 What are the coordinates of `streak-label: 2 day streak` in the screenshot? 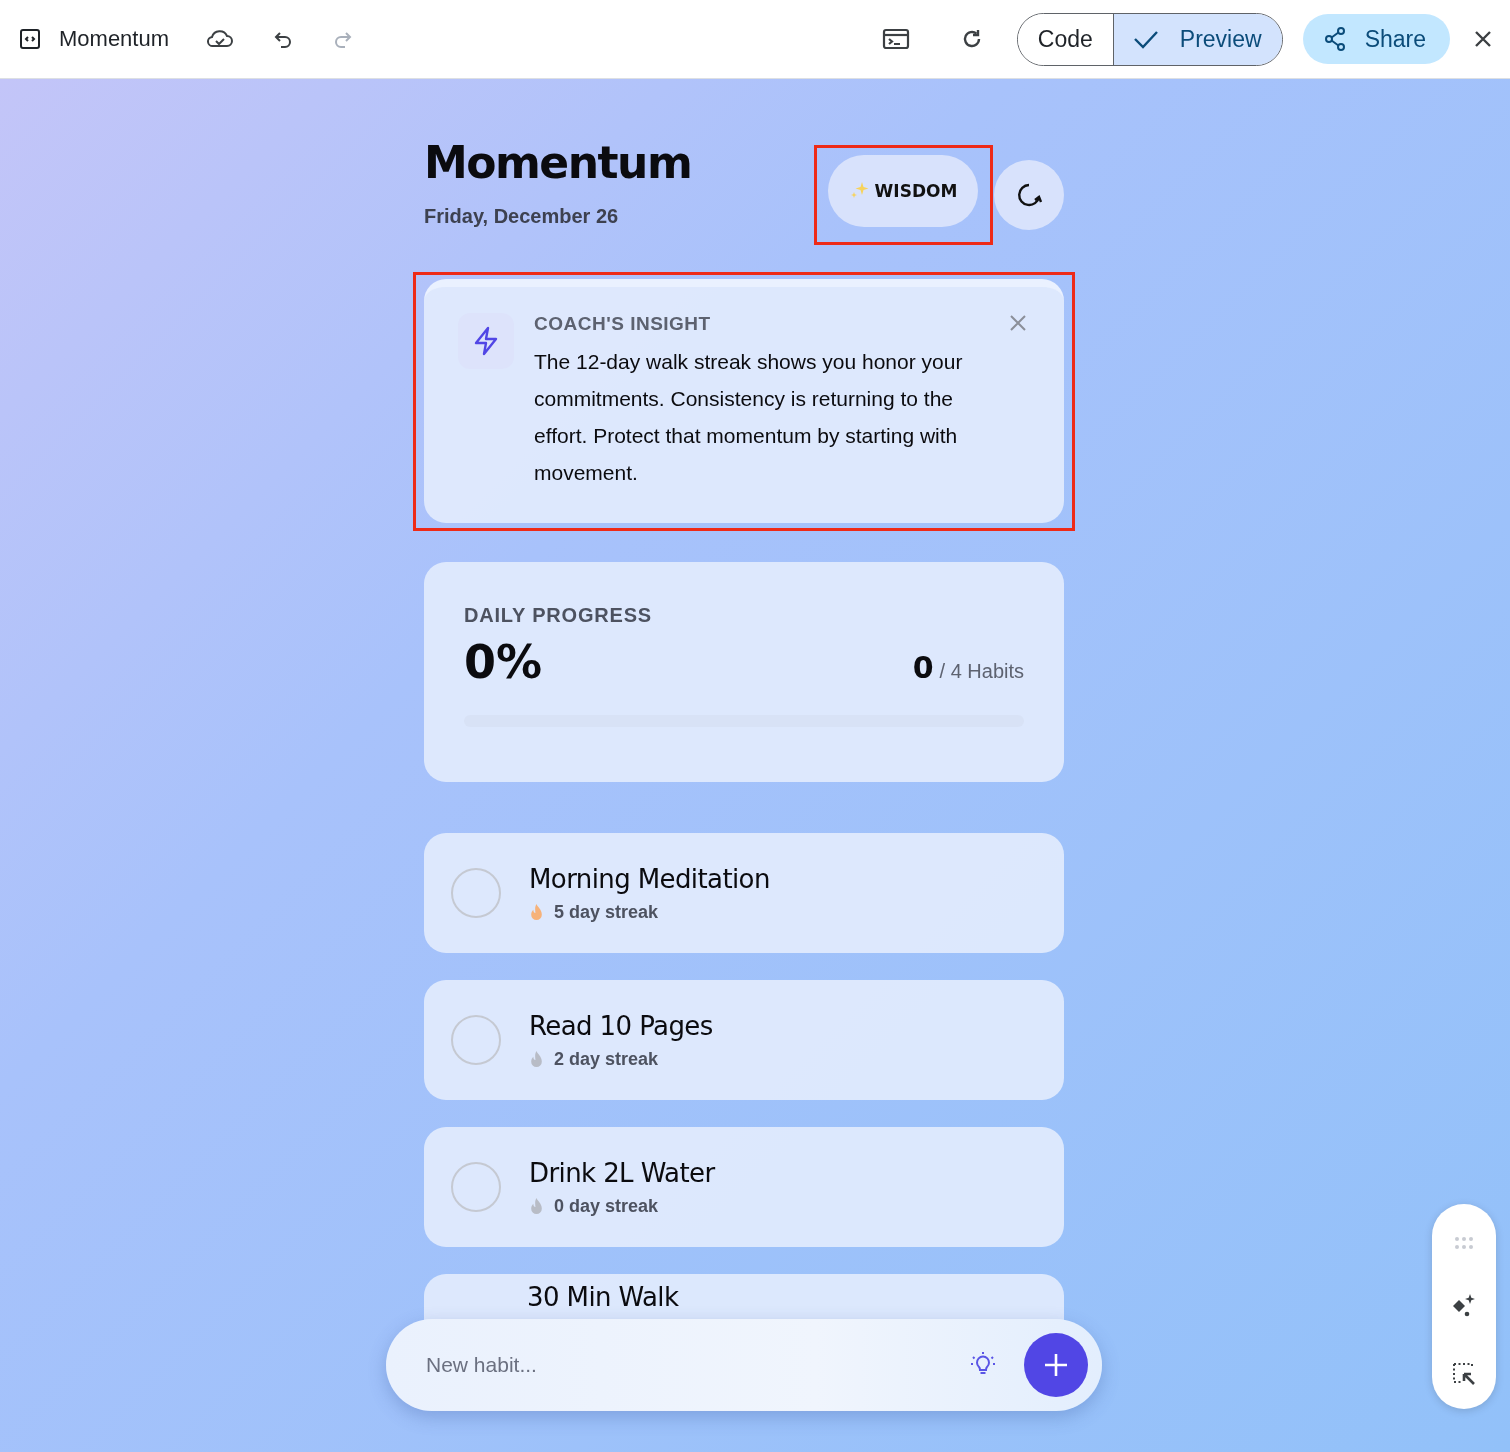 It's located at (606, 1059).